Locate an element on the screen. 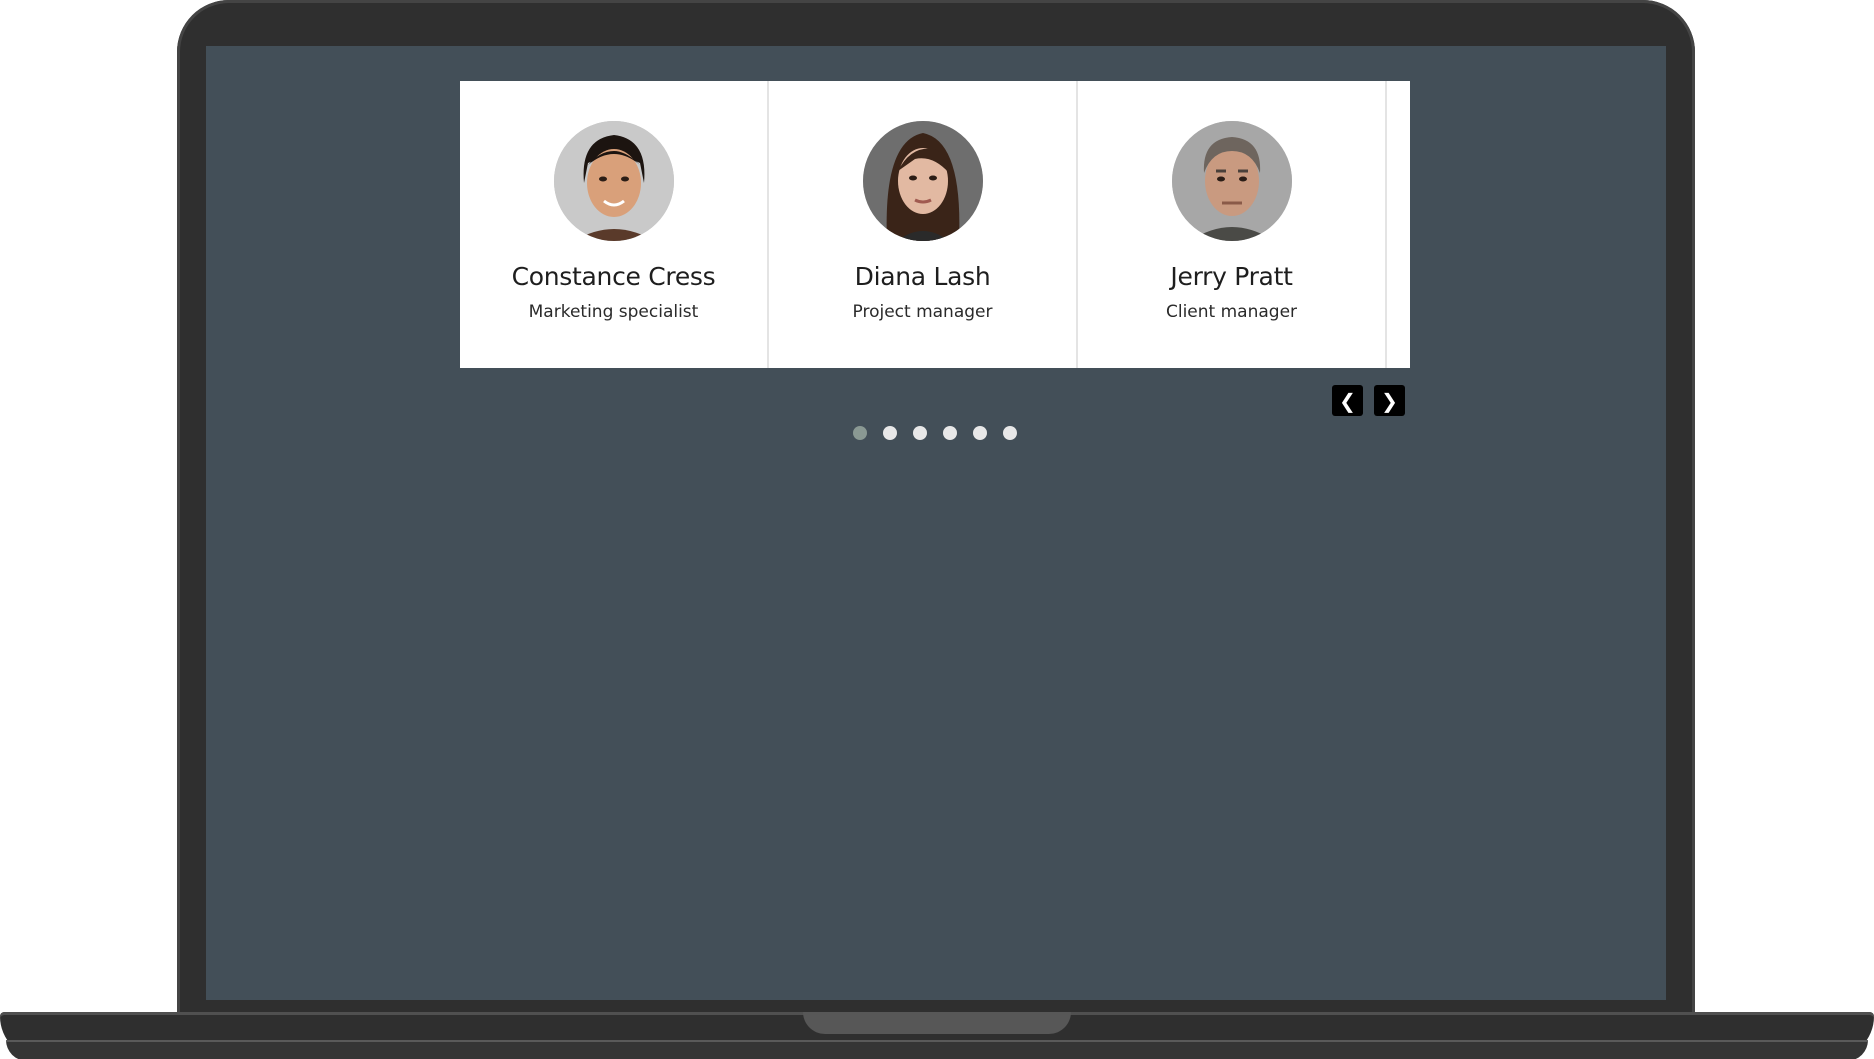 Image resolution: width=1874 pixels, height=1059 pixels. member-name: Diana Lash is located at coordinates (922, 276).